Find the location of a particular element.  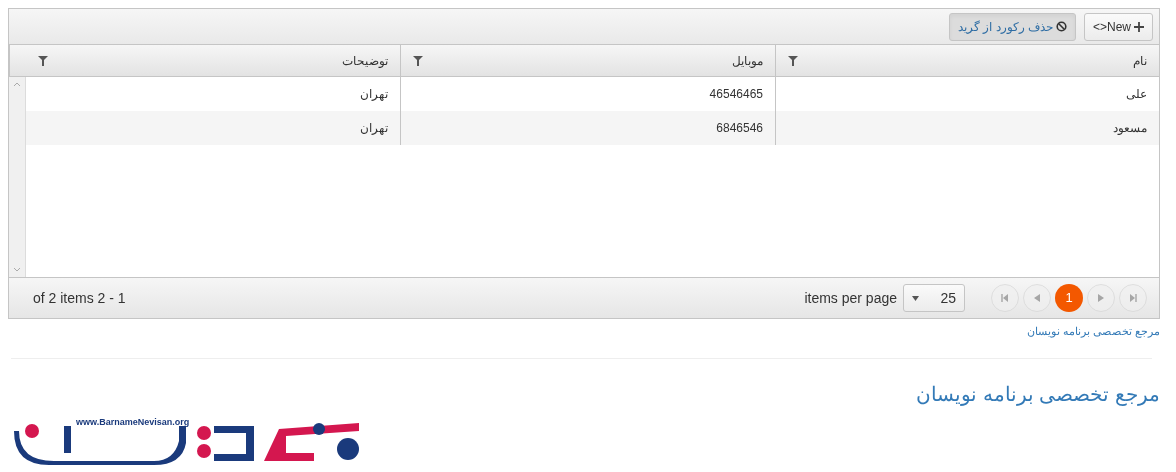

dropdown-arrow-icon is located at coordinates (915, 298).